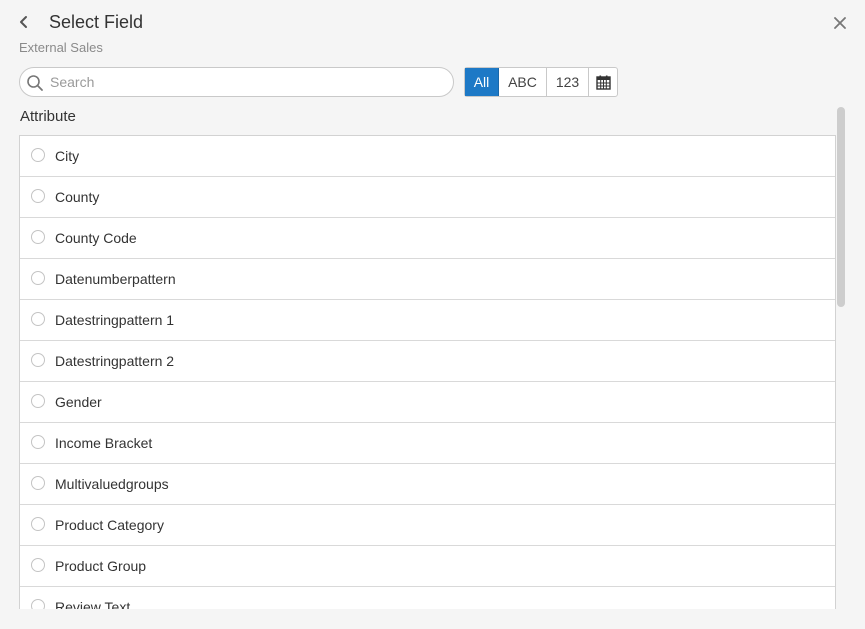  I want to click on search-icon, so click(35, 83).